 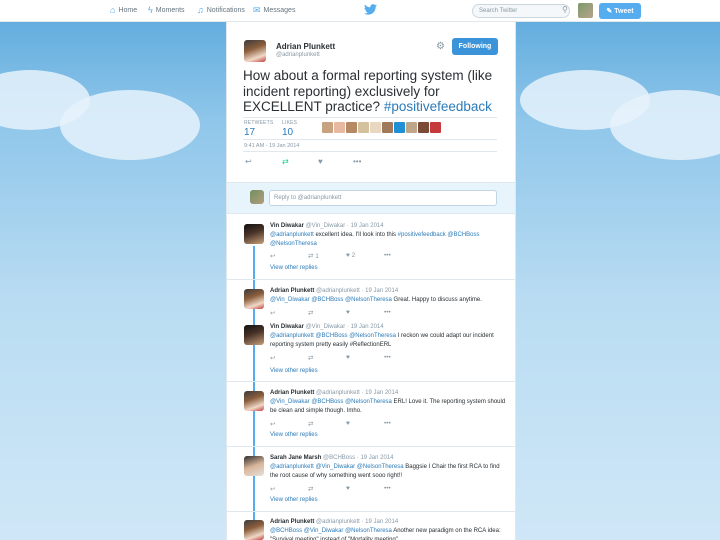 I want to click on reply-actions: ↩ ⇄ 1 ♥ 2 •••, so click(x=346, y=256).